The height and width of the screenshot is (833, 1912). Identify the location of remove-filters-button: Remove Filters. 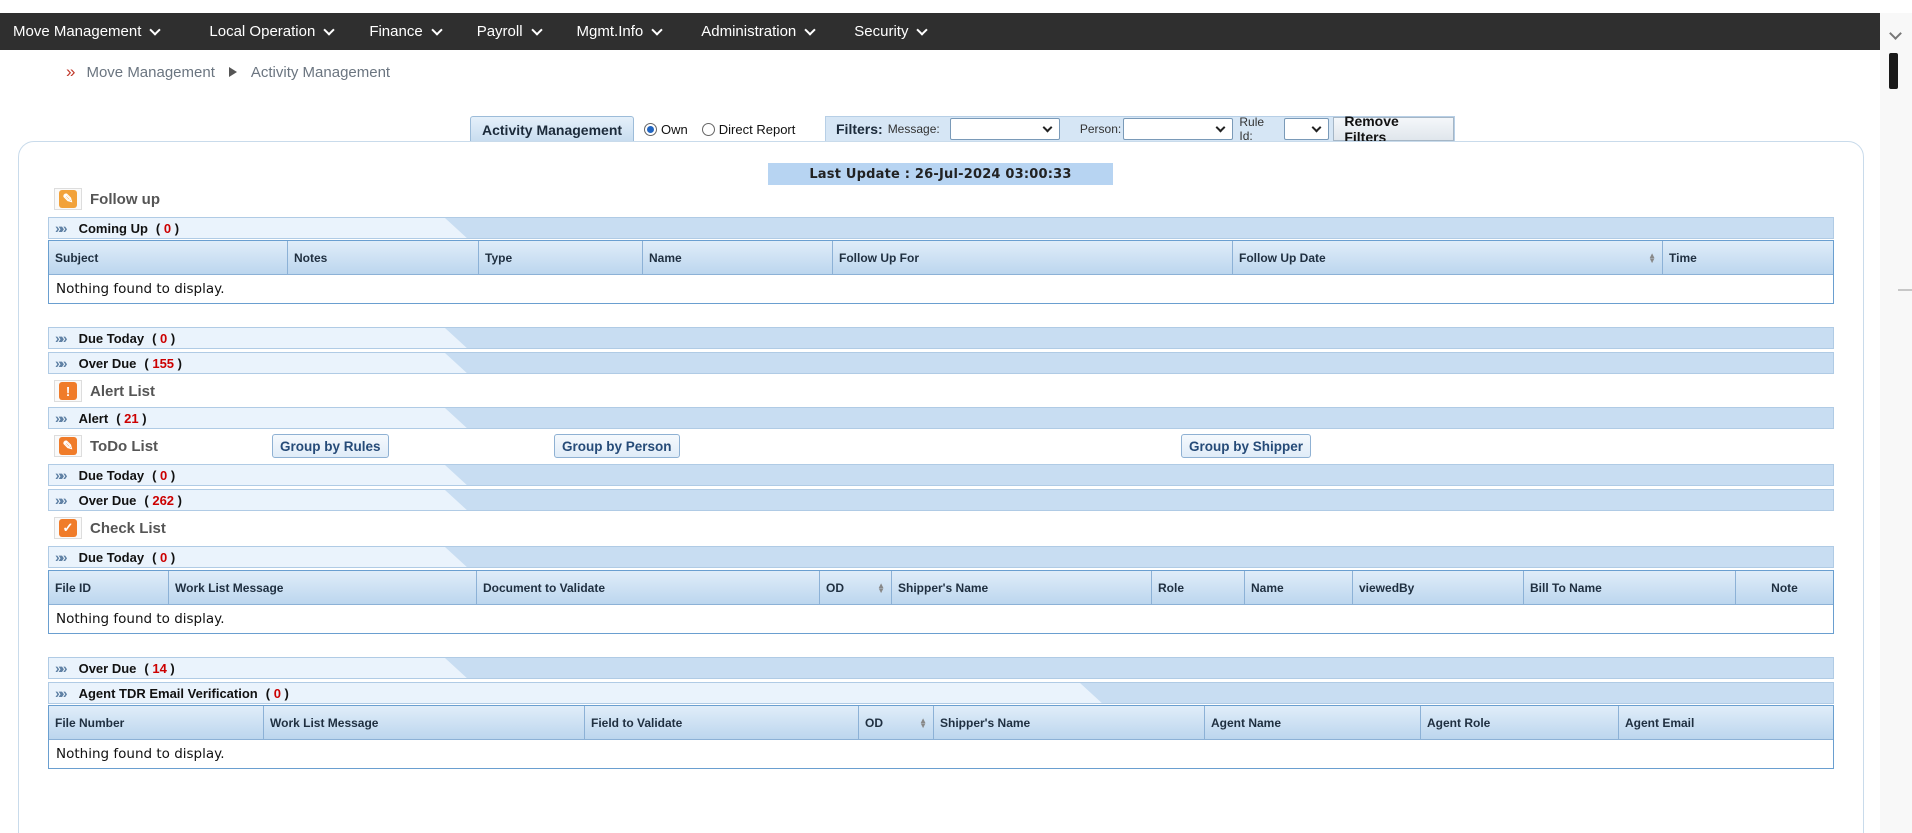
(1394, 129).